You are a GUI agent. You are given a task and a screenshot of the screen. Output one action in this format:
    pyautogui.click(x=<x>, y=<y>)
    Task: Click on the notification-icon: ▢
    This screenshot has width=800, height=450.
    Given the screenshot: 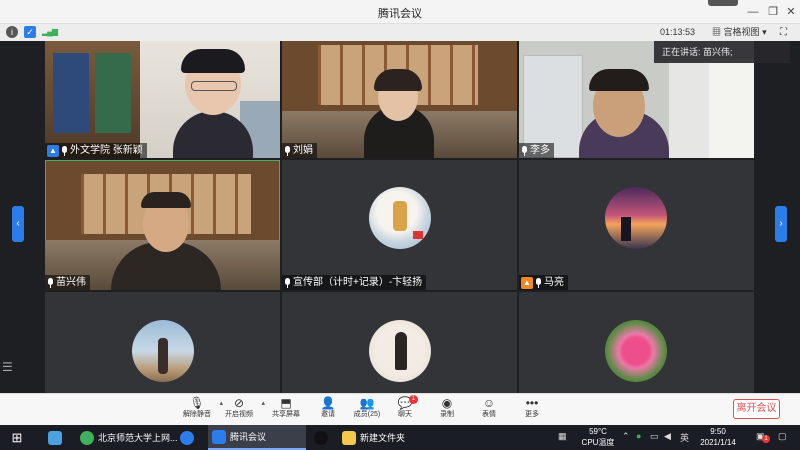 What is the action you would take?
    pyautogui.click(x=782, y=436)
    